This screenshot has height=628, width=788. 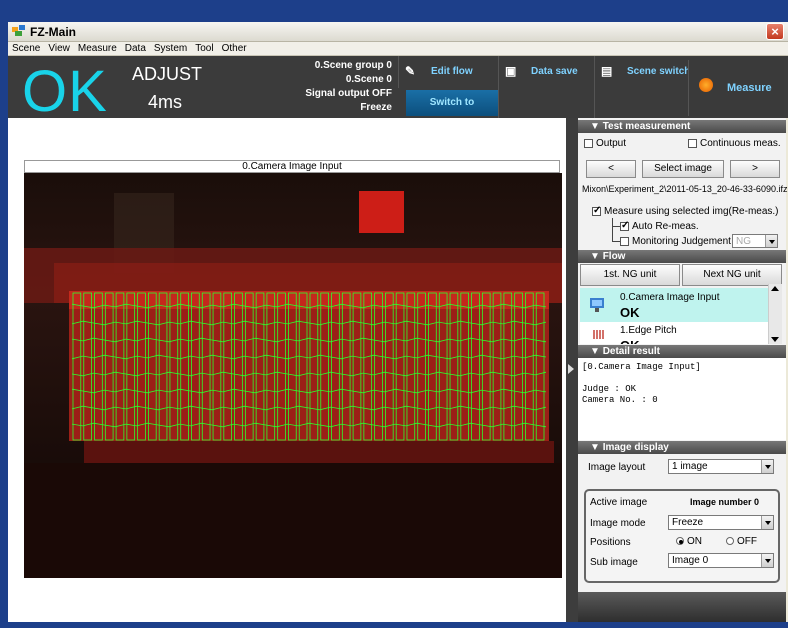 I want to click on active-image-label: Active image, so click(x=619, y=502).